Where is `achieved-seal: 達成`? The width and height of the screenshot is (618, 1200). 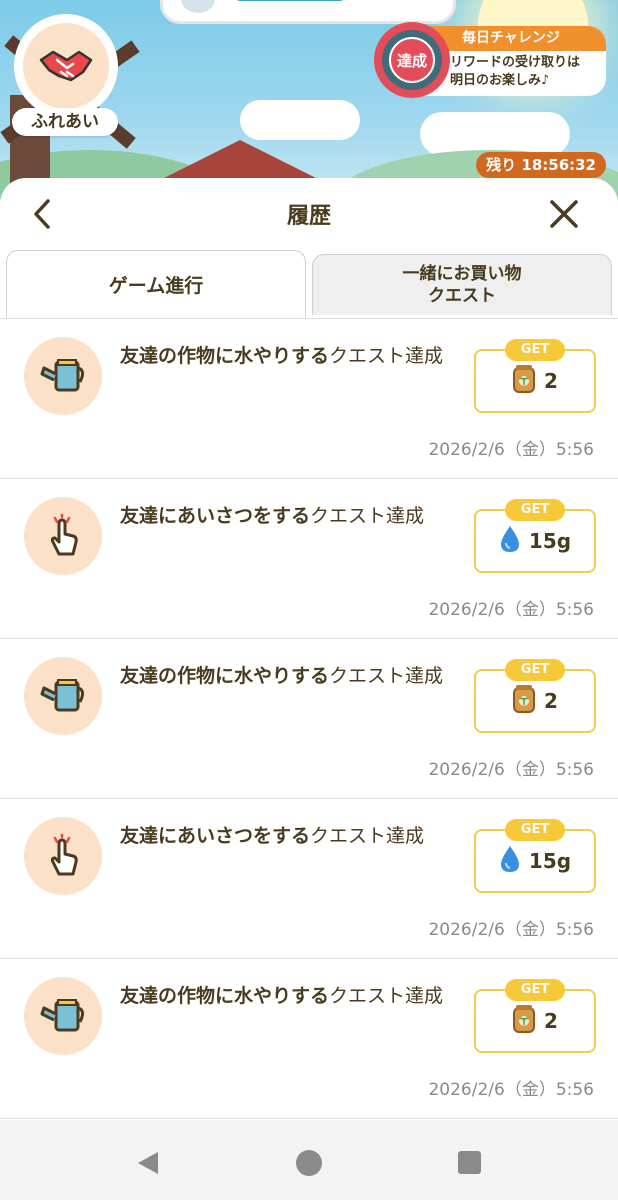 achieved-seal: 達成 is located at coordinates (412, 60).